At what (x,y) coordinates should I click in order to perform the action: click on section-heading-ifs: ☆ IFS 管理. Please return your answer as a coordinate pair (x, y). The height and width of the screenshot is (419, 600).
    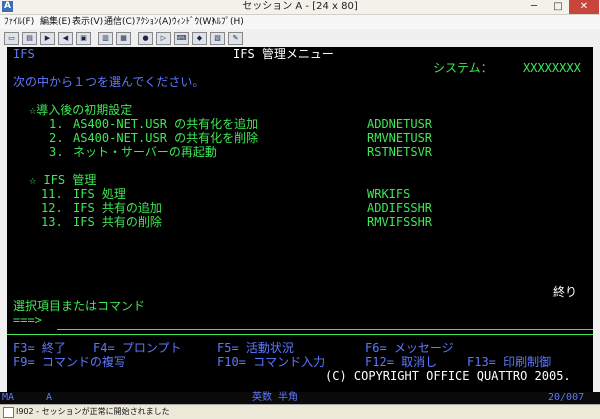
    Looking at the image, I should click on (63, 180).